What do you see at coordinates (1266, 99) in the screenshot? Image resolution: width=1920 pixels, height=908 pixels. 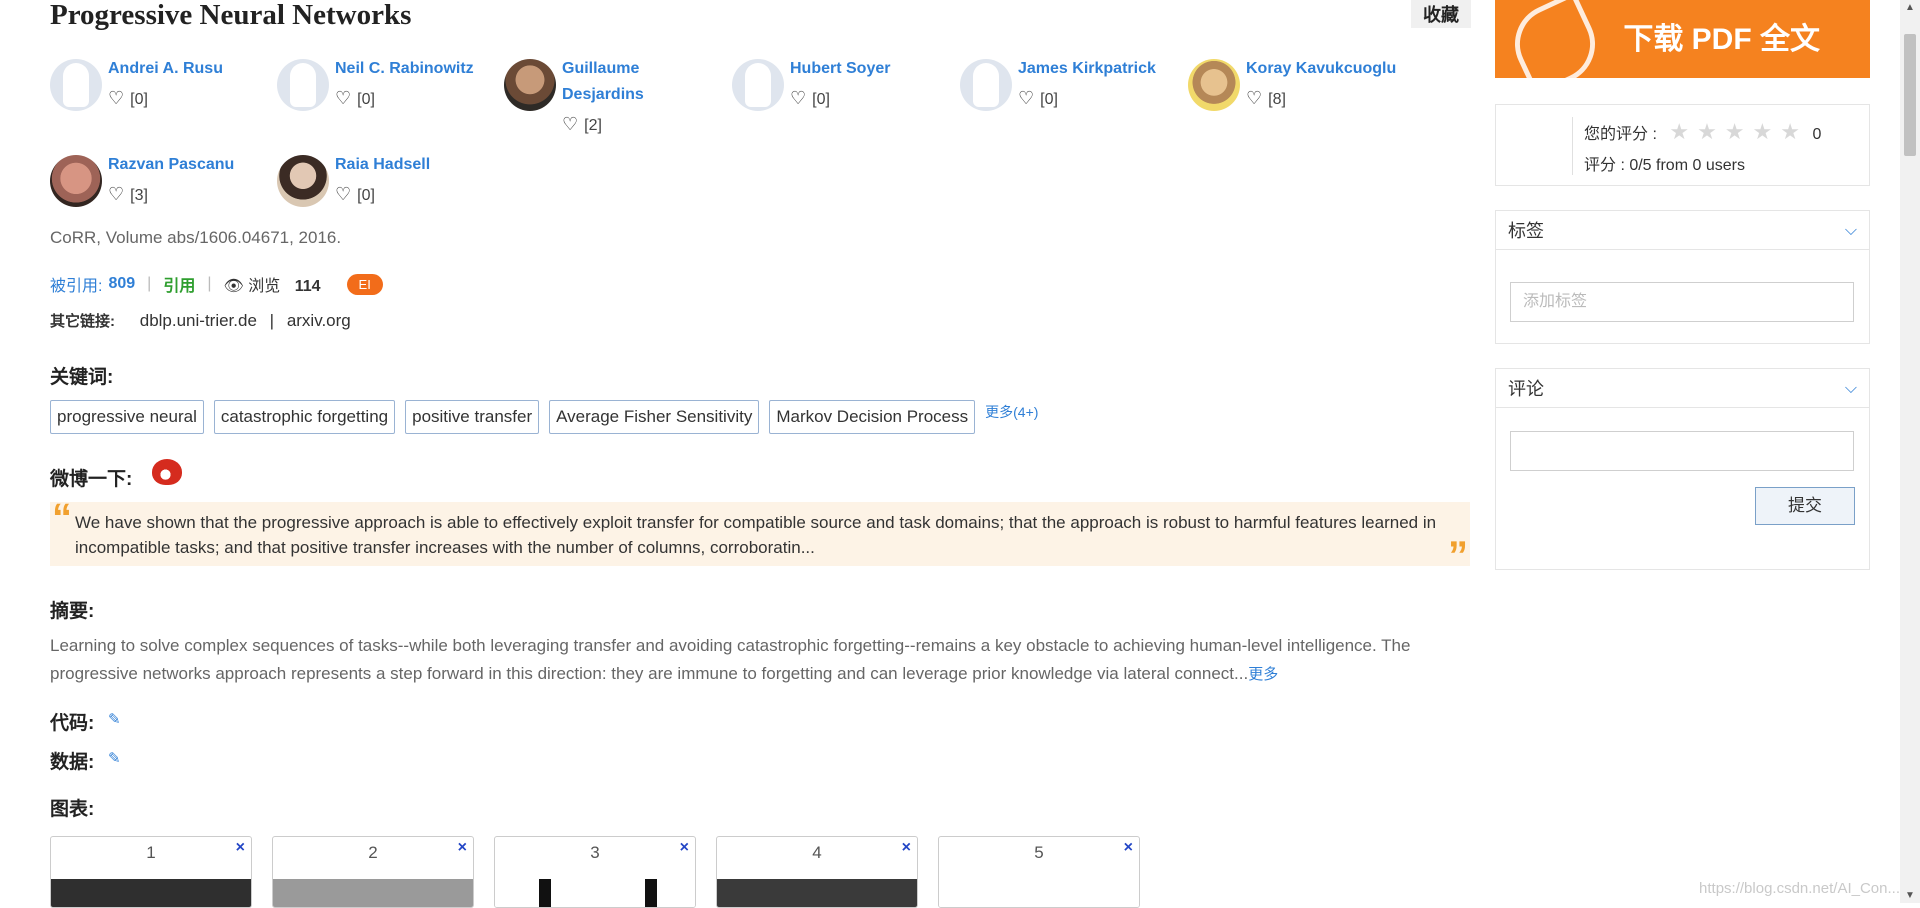 I see `author-likes: ♡ [8]` at bounding box center [1266, 99].